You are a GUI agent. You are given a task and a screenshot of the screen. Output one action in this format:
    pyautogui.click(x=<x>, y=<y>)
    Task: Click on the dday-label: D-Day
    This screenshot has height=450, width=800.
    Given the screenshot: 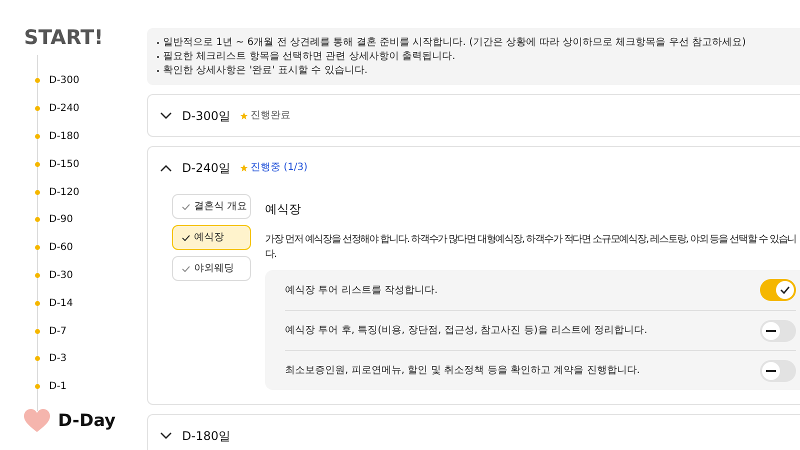 What is the action you would take?
    pyautogui.click(x=87, y=421)
    